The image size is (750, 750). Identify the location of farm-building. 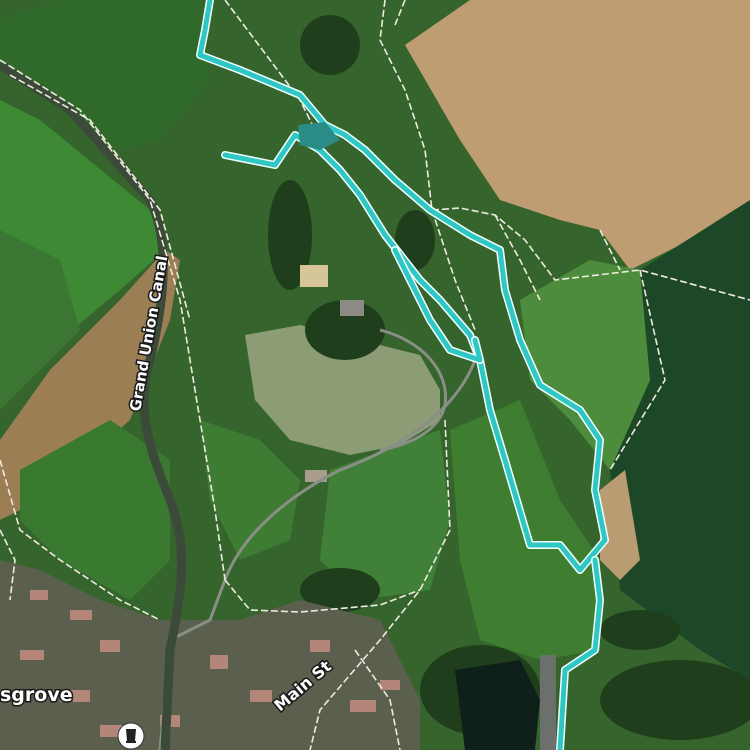
(352, 308).